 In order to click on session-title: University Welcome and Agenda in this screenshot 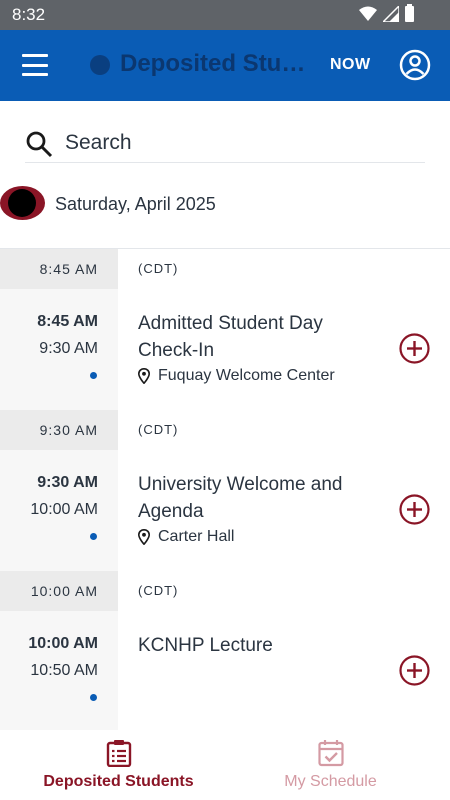, I will do `click(258, 498)`.